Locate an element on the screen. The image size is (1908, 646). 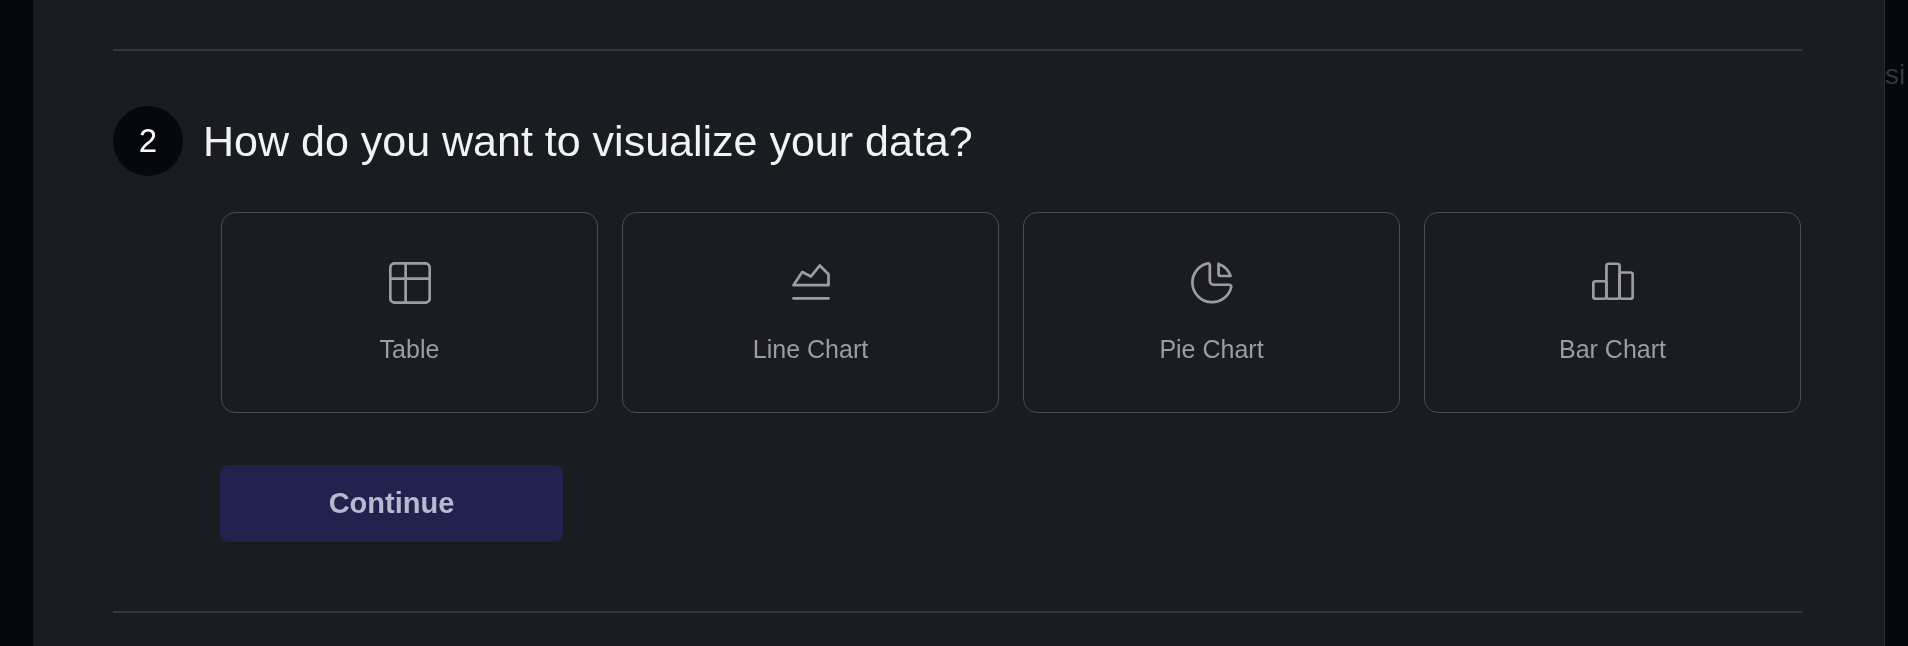
visualization-option: Pie Chart is located at coordinates (1211, 312).